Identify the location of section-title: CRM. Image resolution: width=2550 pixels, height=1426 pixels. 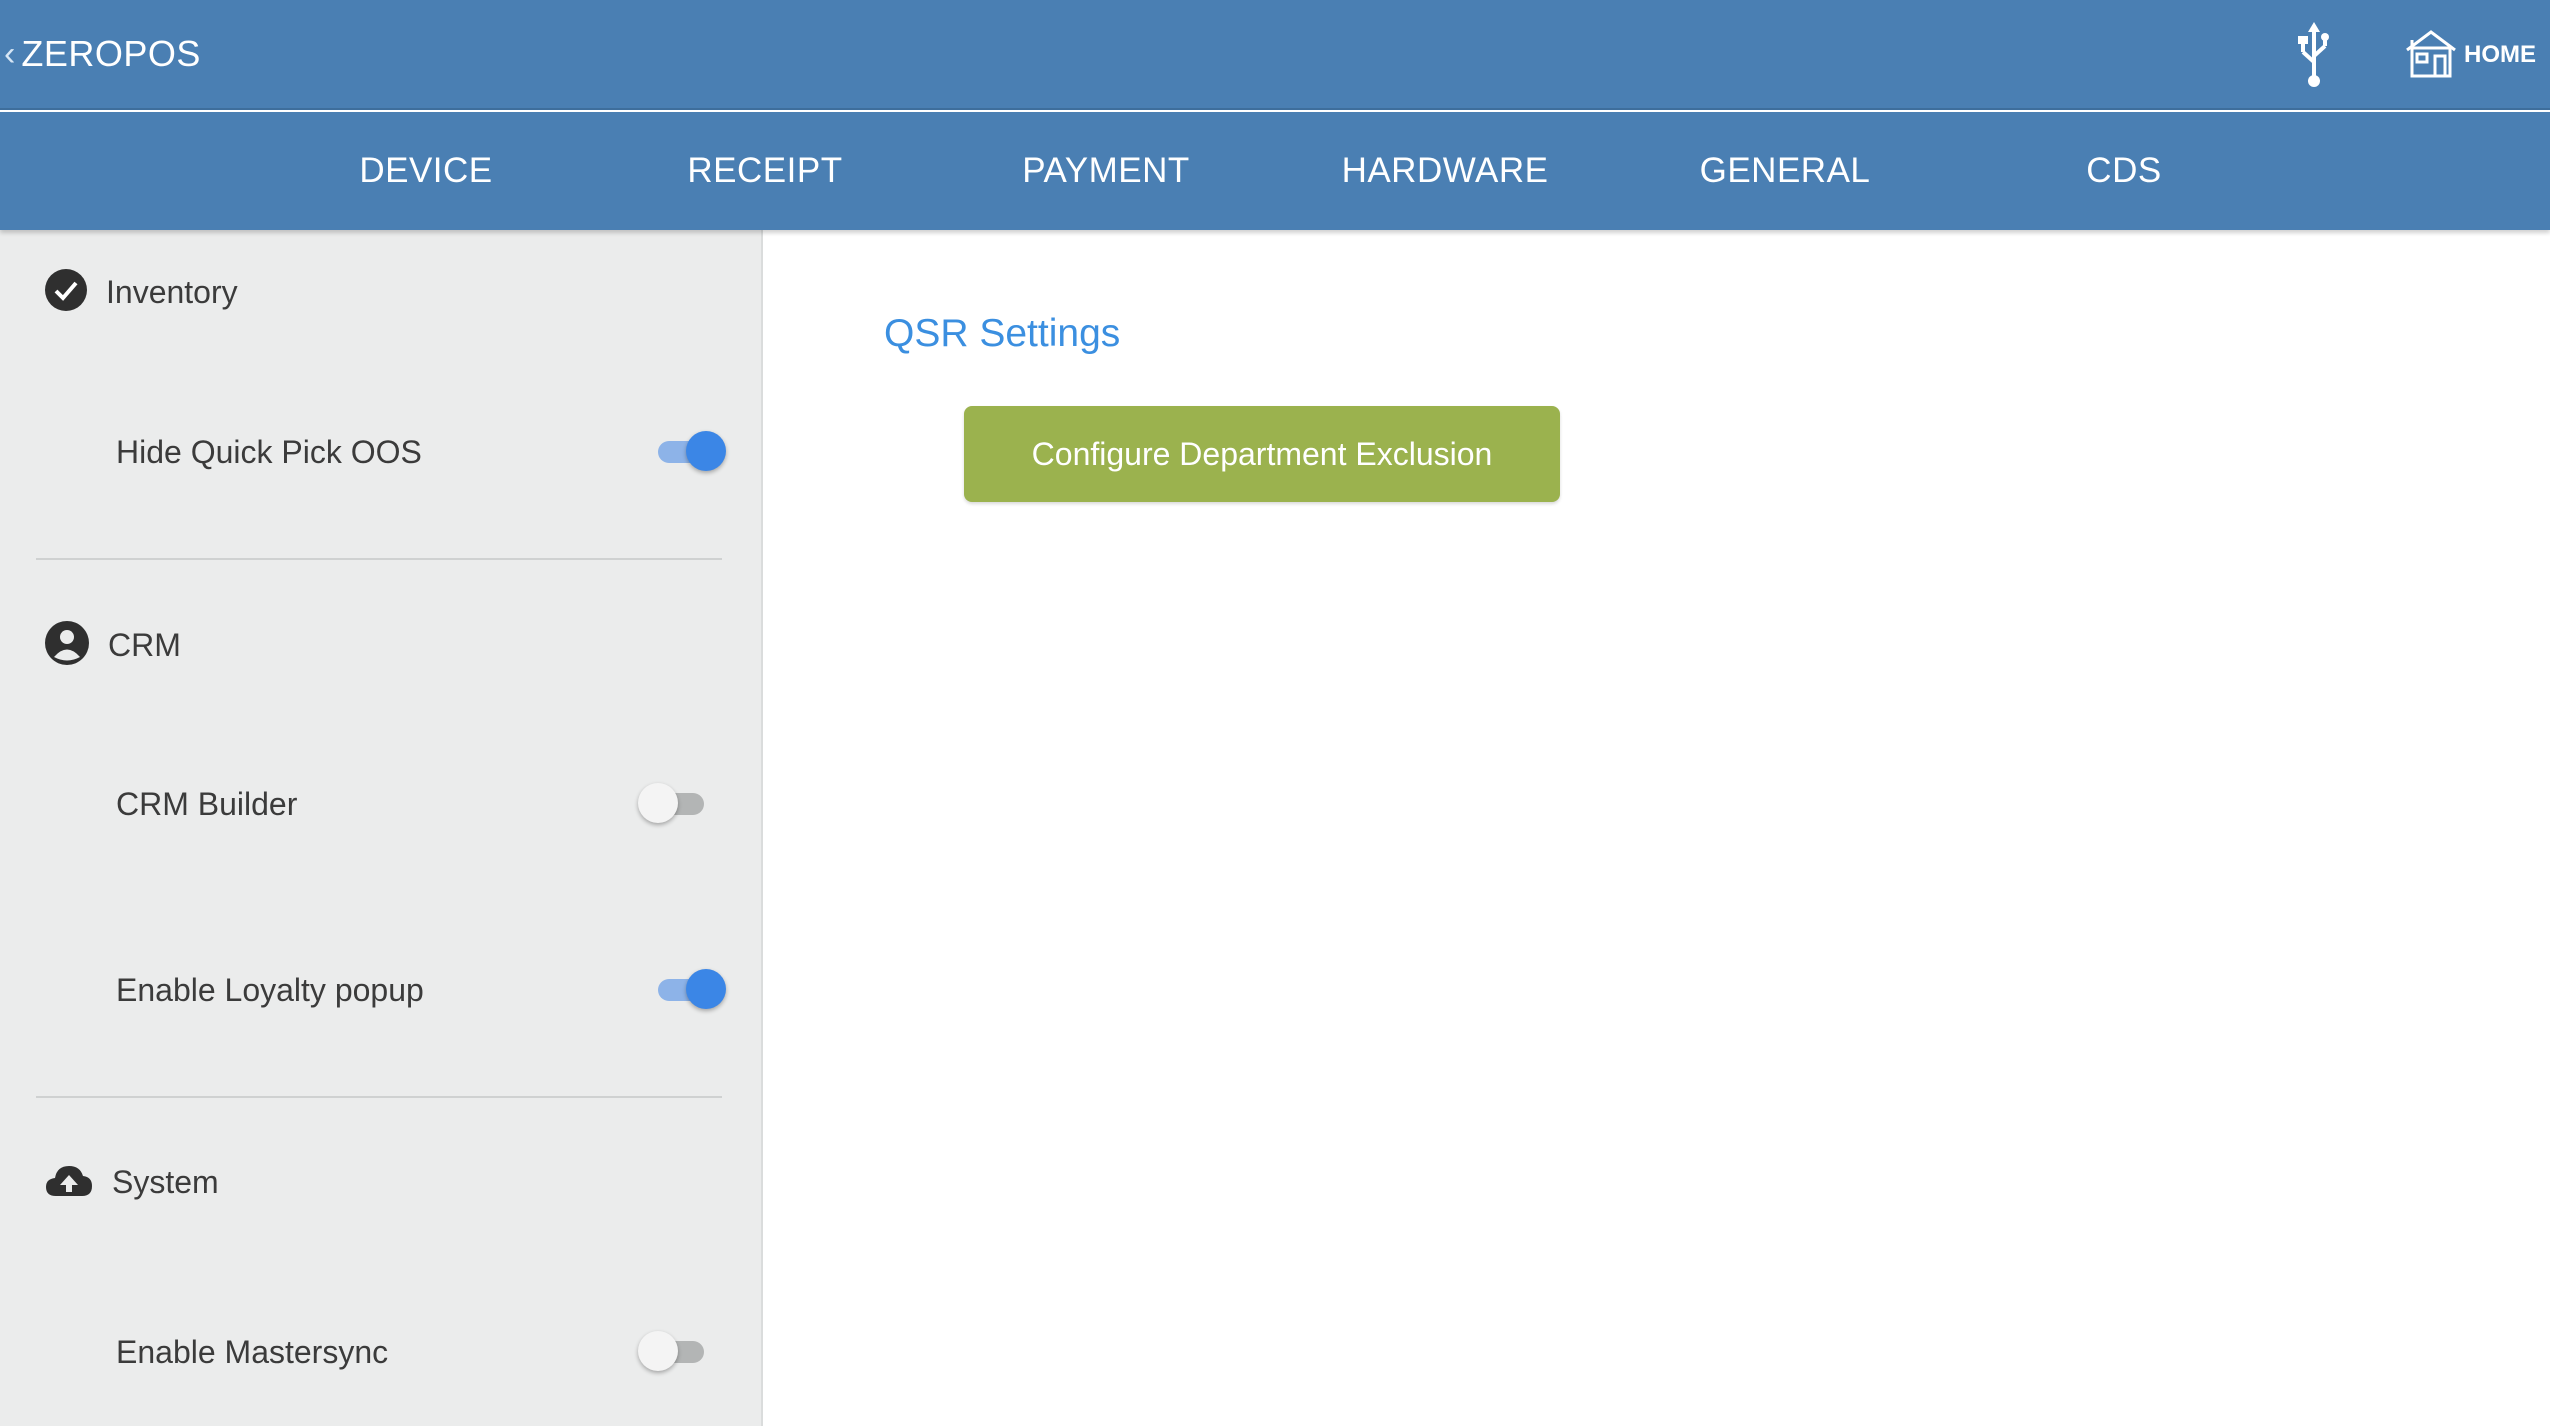
(144, 645).